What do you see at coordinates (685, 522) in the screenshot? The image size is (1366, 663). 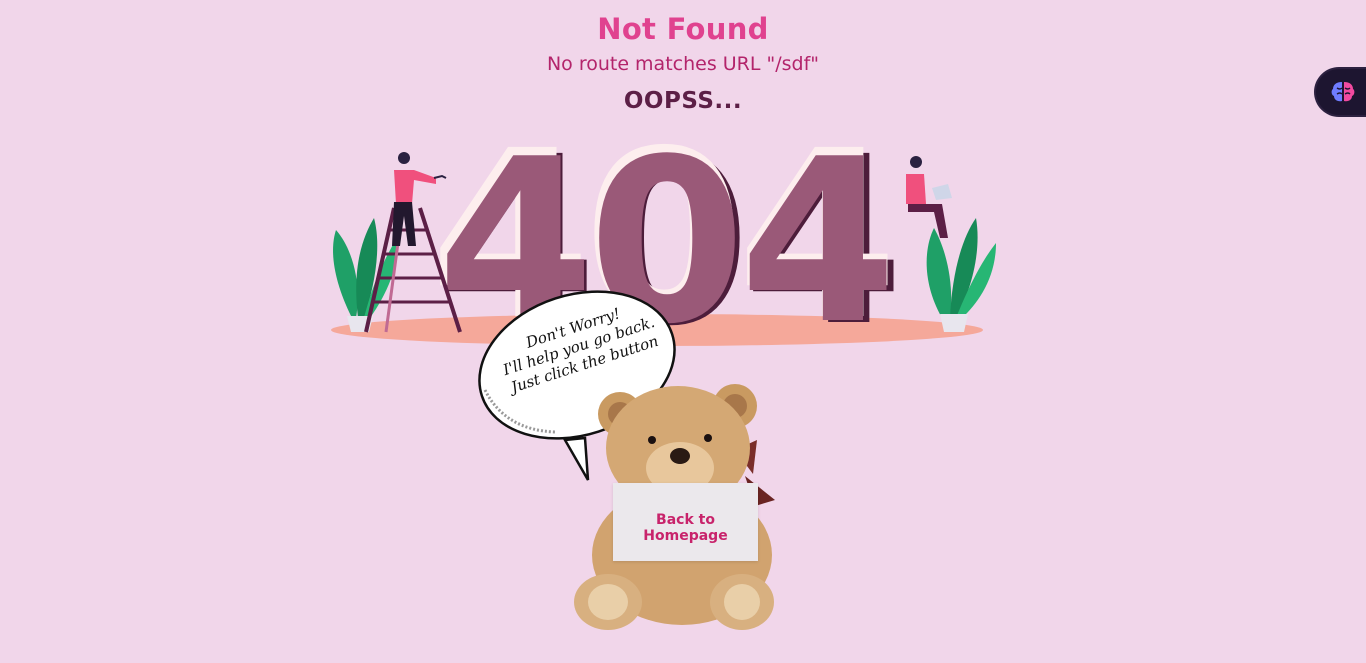 I see `back-to-homepage-button: Back to Homepage` at bounding box center [685, 522].